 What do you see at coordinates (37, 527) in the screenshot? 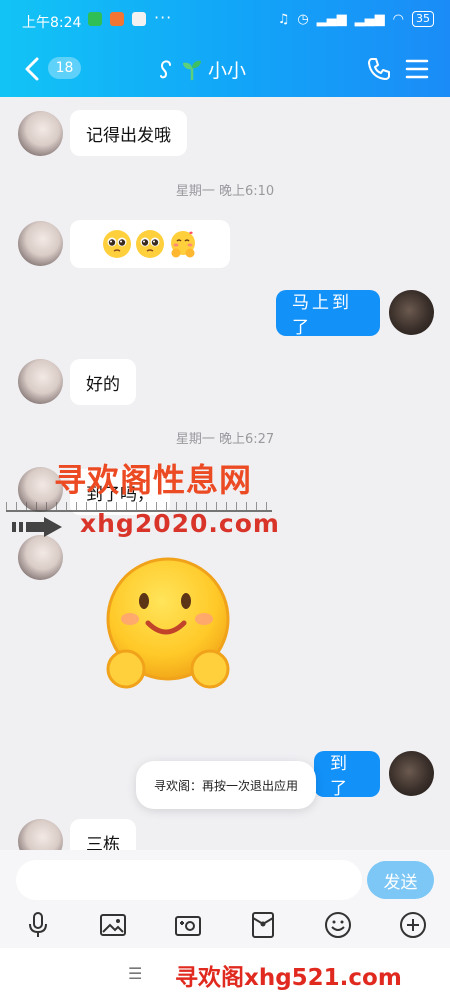
I see `arrow-right-icon` at bounding box center [37, 527].